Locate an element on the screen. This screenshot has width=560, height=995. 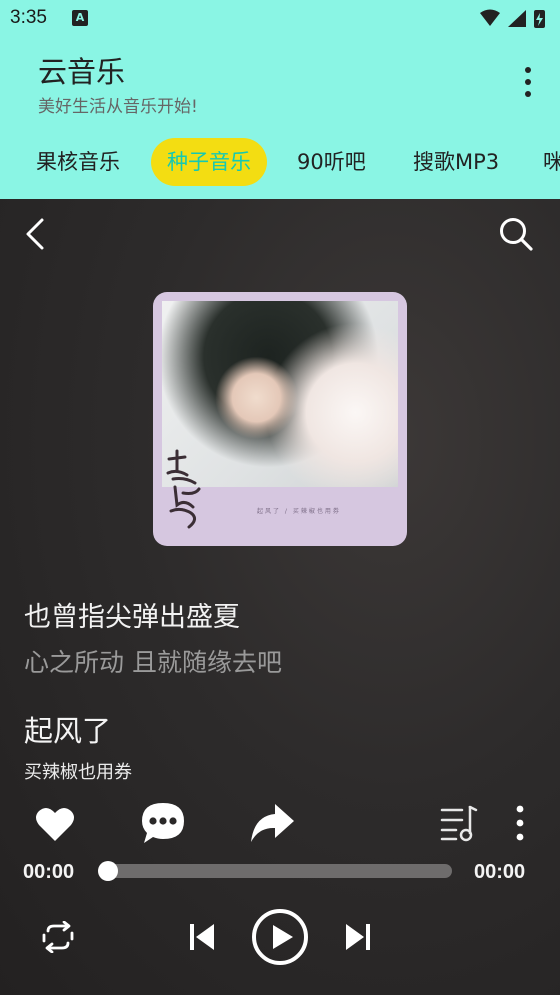
tab-zhongzi-music: 种子音乐 is located at coordinates (209, 162).